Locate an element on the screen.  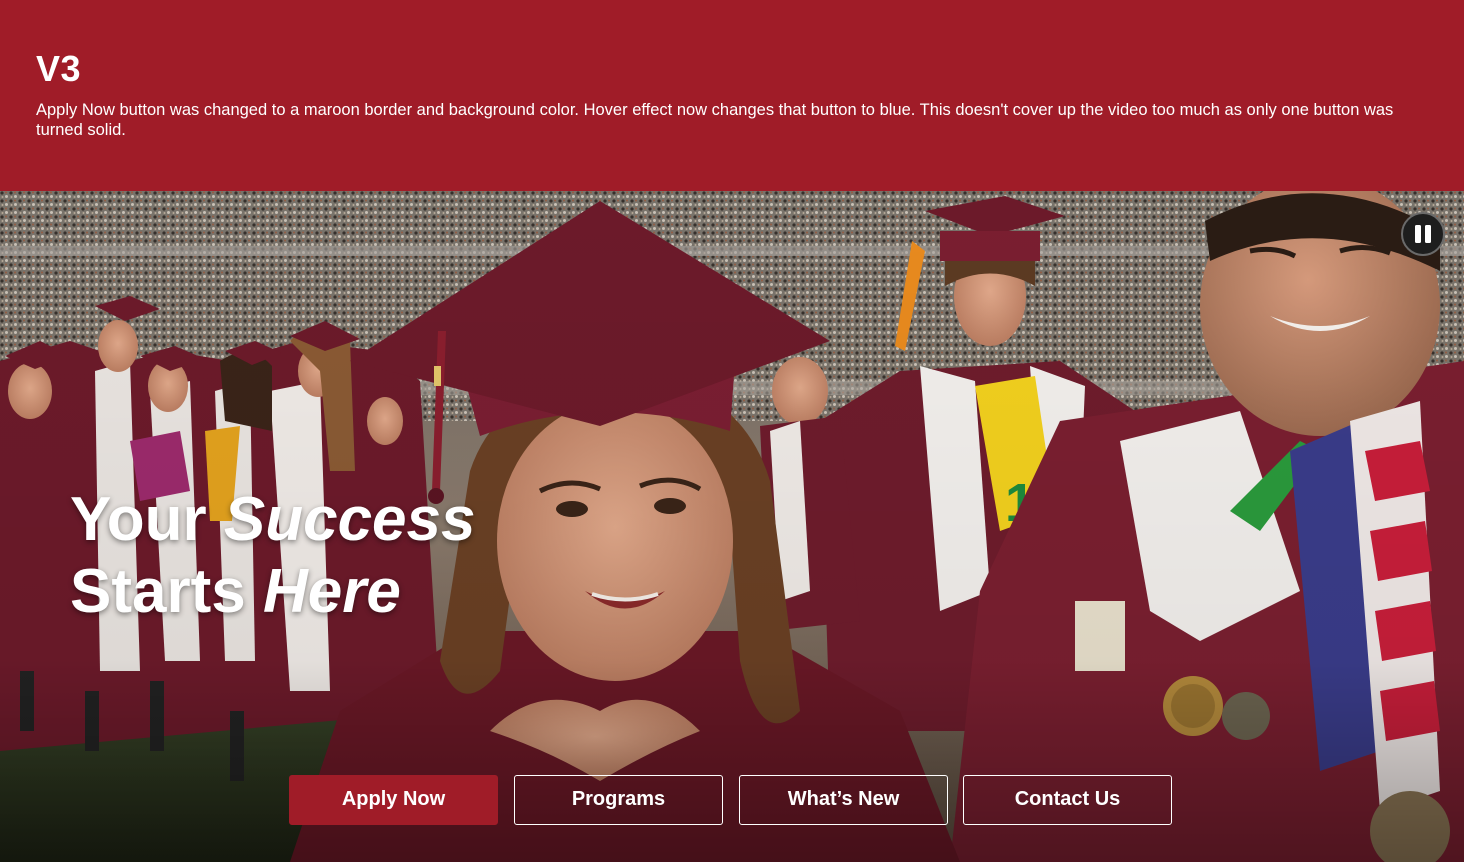
video-pause-button is located at coordinates (1423, 234).